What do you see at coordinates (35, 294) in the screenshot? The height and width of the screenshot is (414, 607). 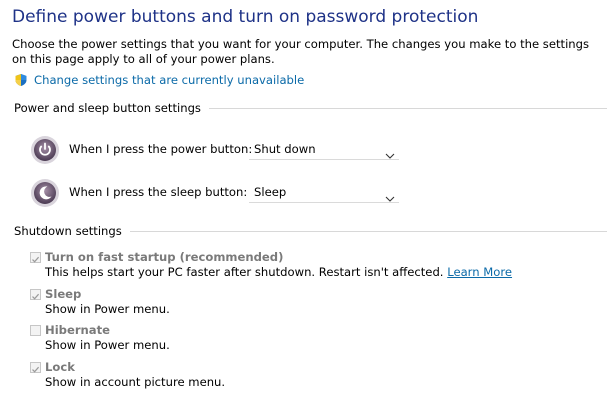 I see `sleep-checkbox` at bounding box center [35, 294].